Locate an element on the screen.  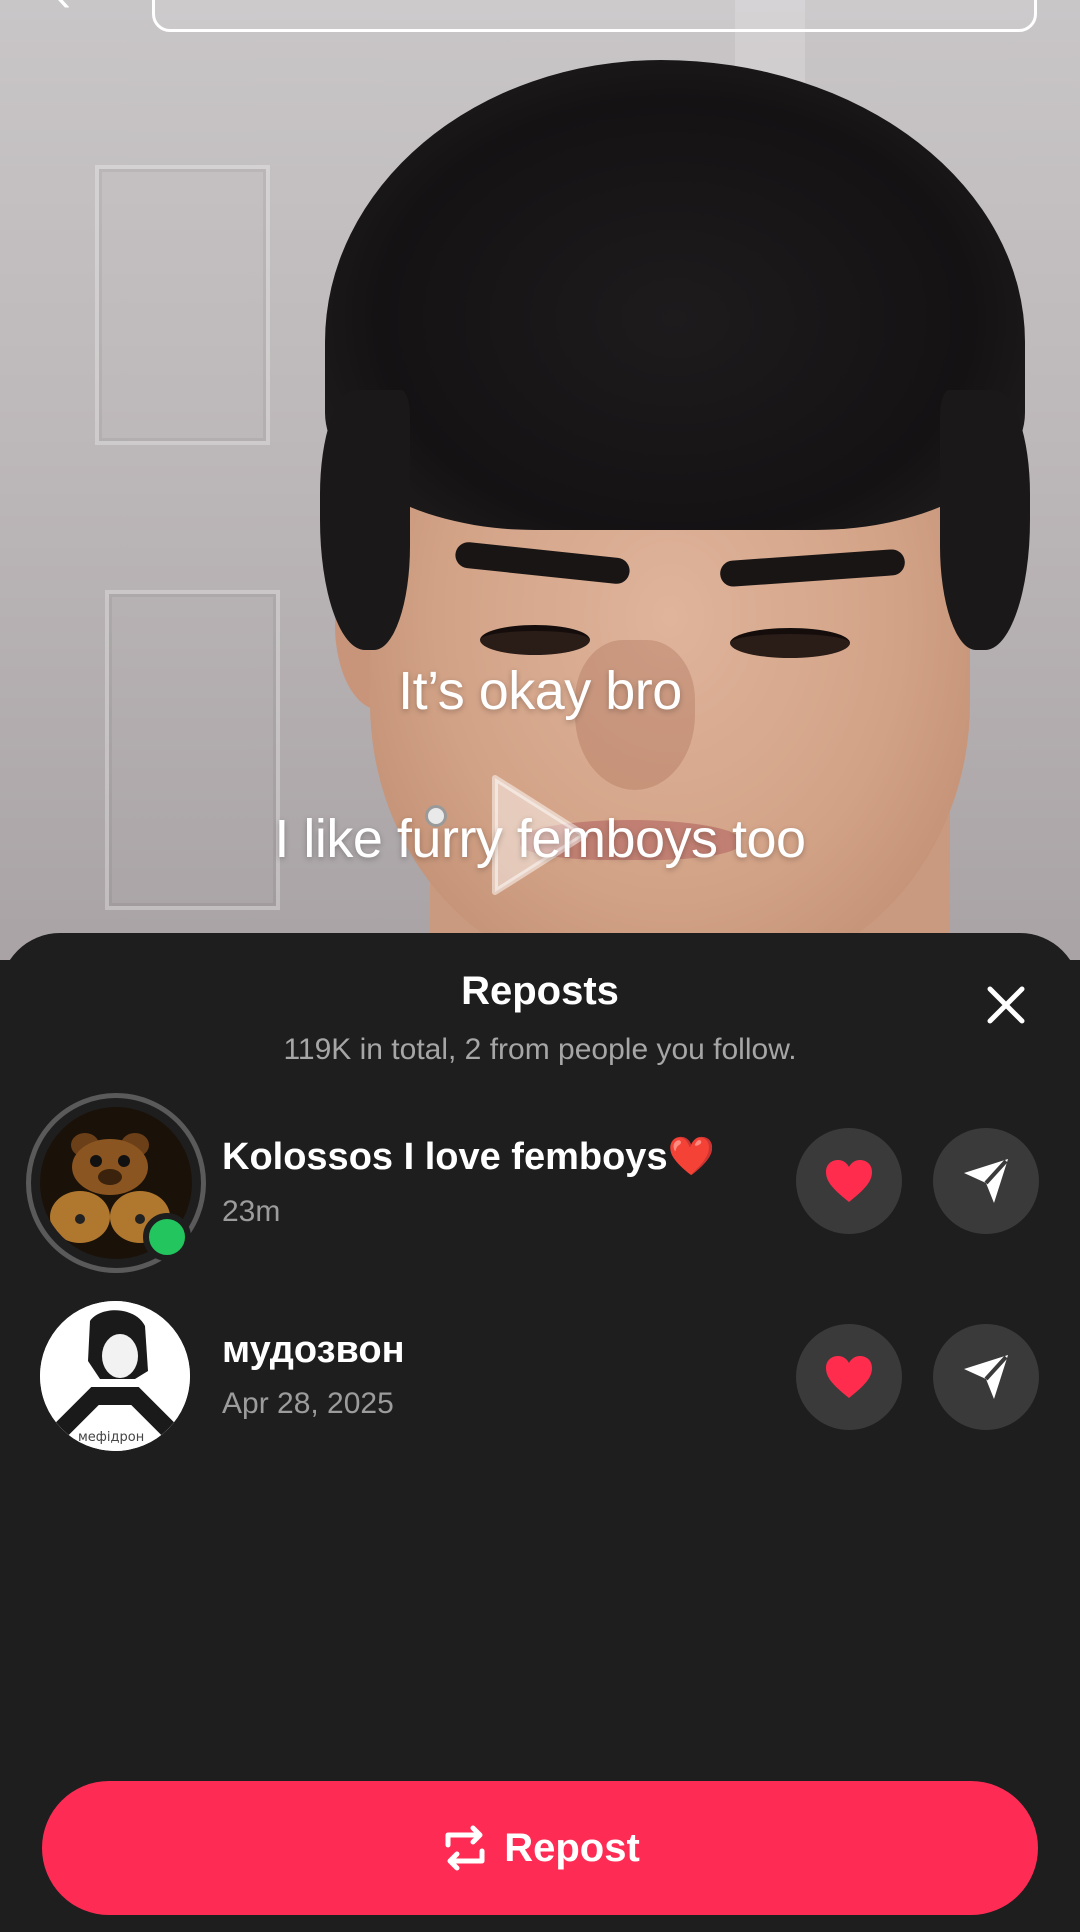
repost-button: Repost is located at coordinates (540, 1848).